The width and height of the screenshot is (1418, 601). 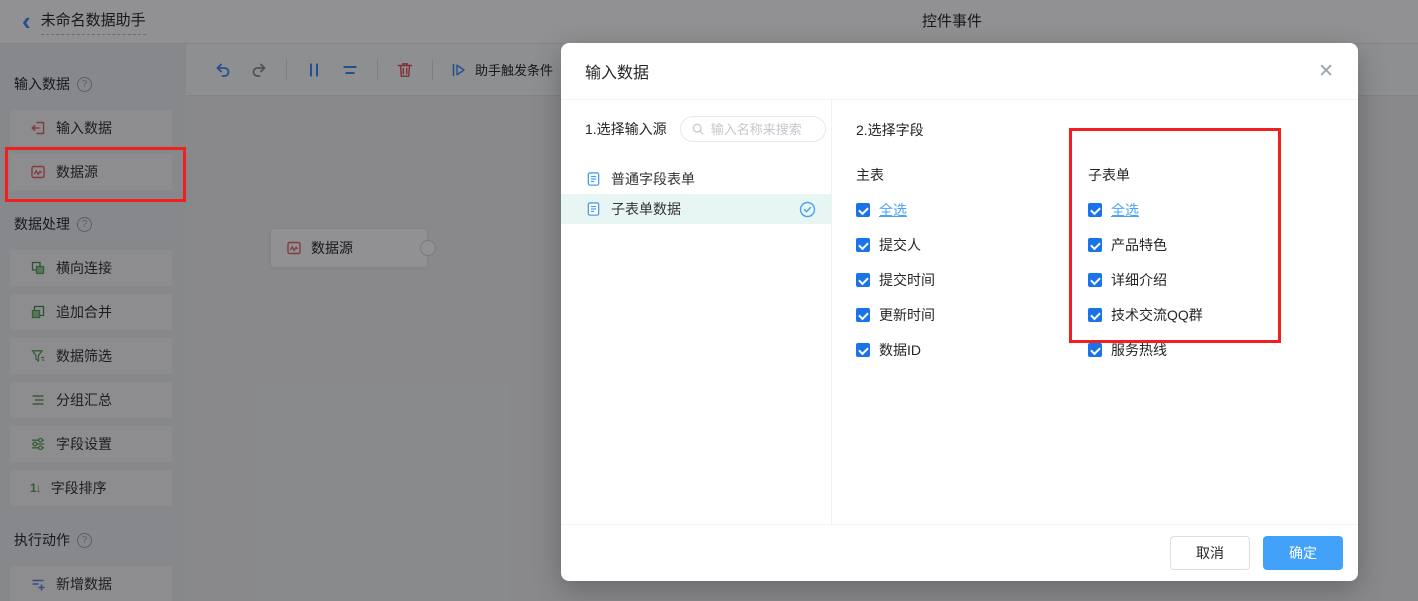 What do you see at coordinates (1139, 350) in the screenshot?
I see `field-label: 服务热线` at bounding box center [1139, 350].